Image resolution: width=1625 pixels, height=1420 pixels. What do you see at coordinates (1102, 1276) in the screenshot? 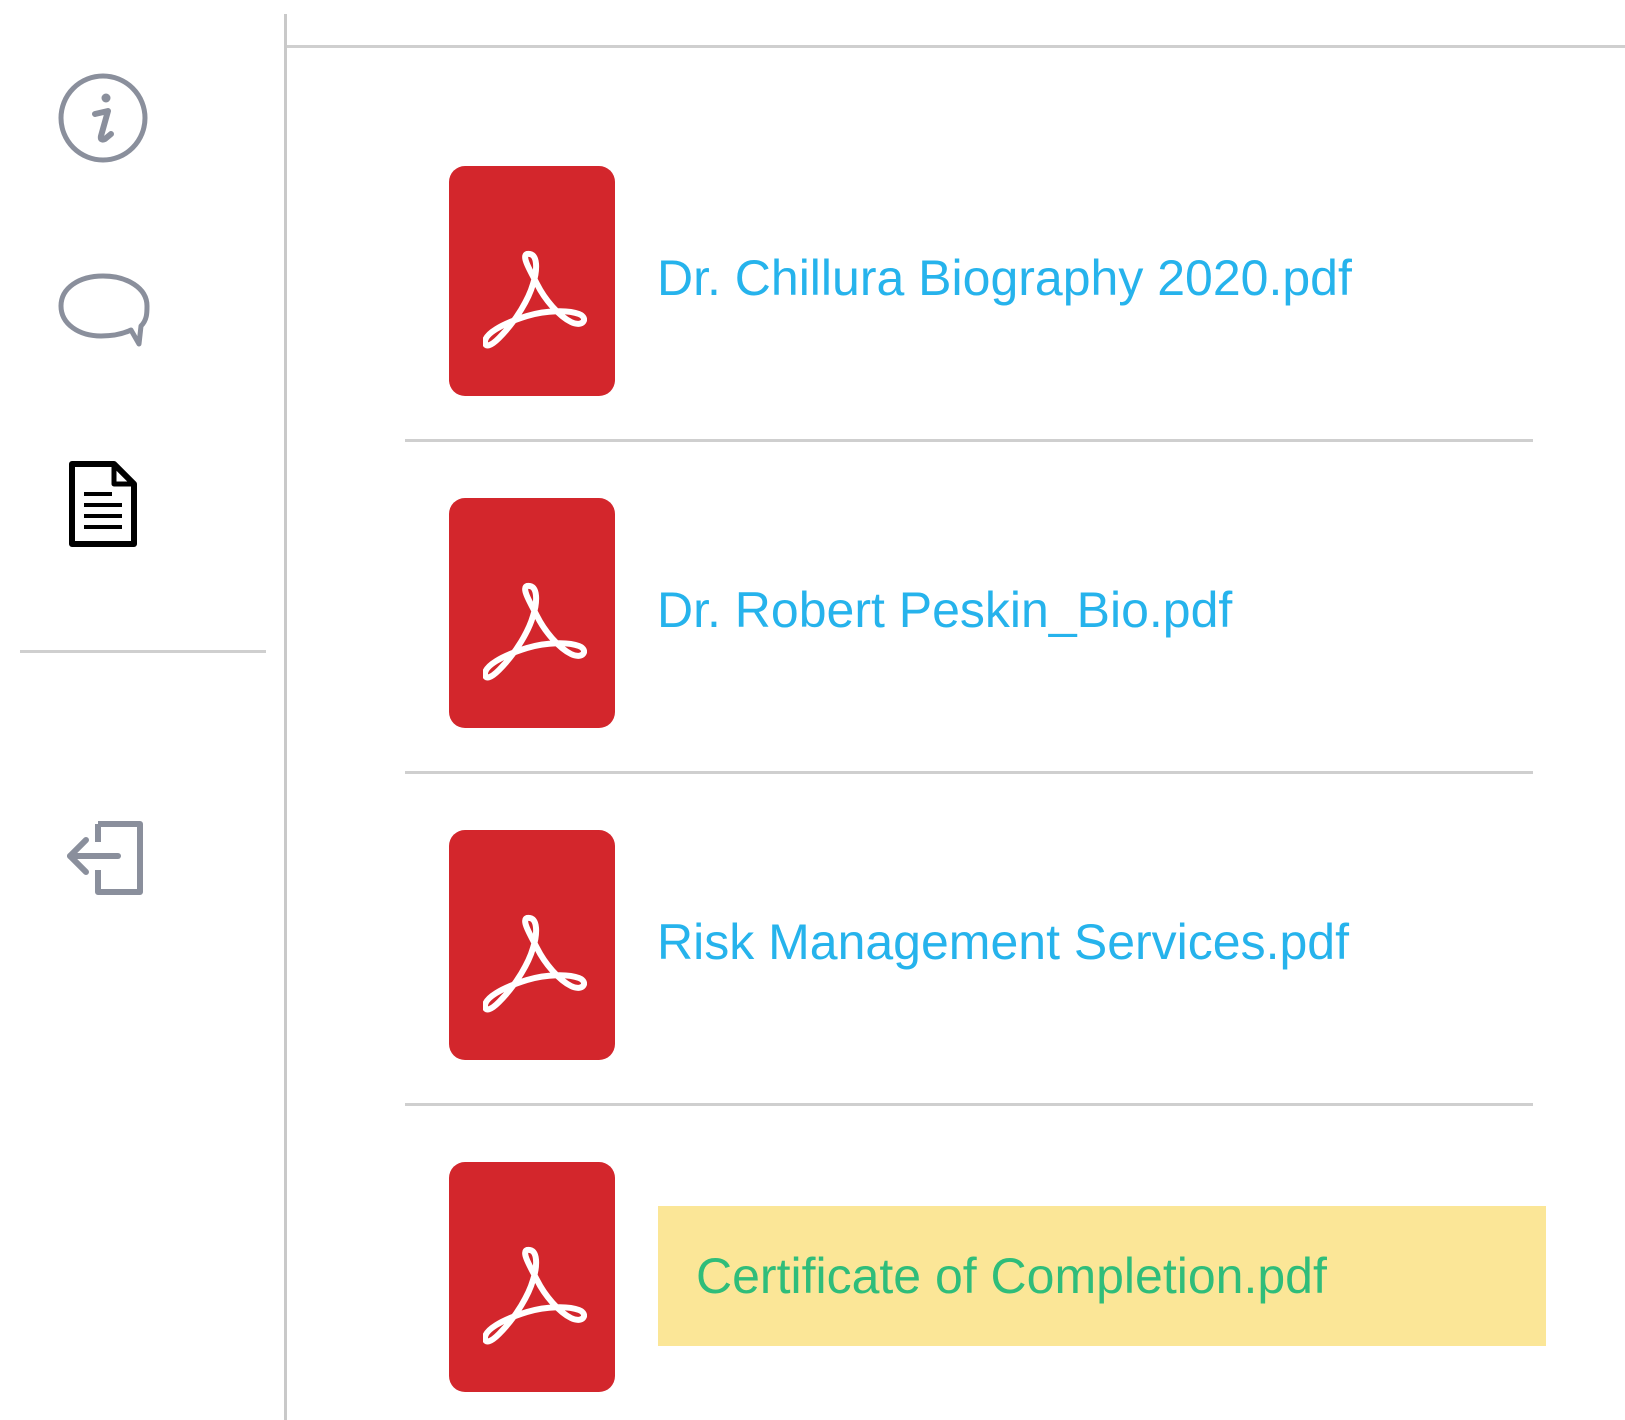
I see `file-link-highlighted: Certificate of Completion.pdf` at bounding box center [1102, 1276].